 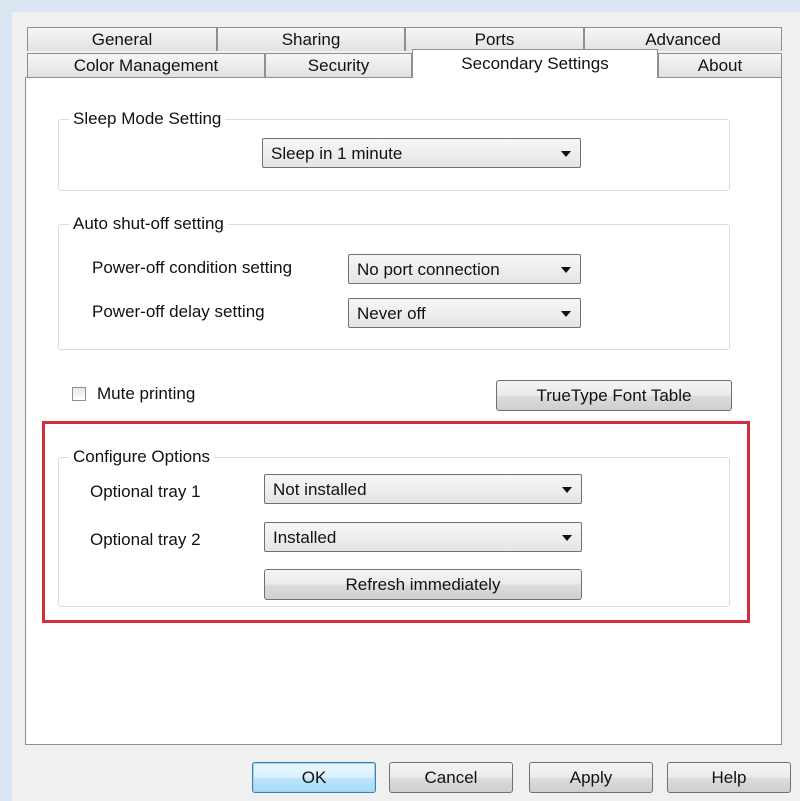 What do you see at coordinates (314, 777) in the screenshot?
I see `ok-button: OK` at bounding box center [314, 777].